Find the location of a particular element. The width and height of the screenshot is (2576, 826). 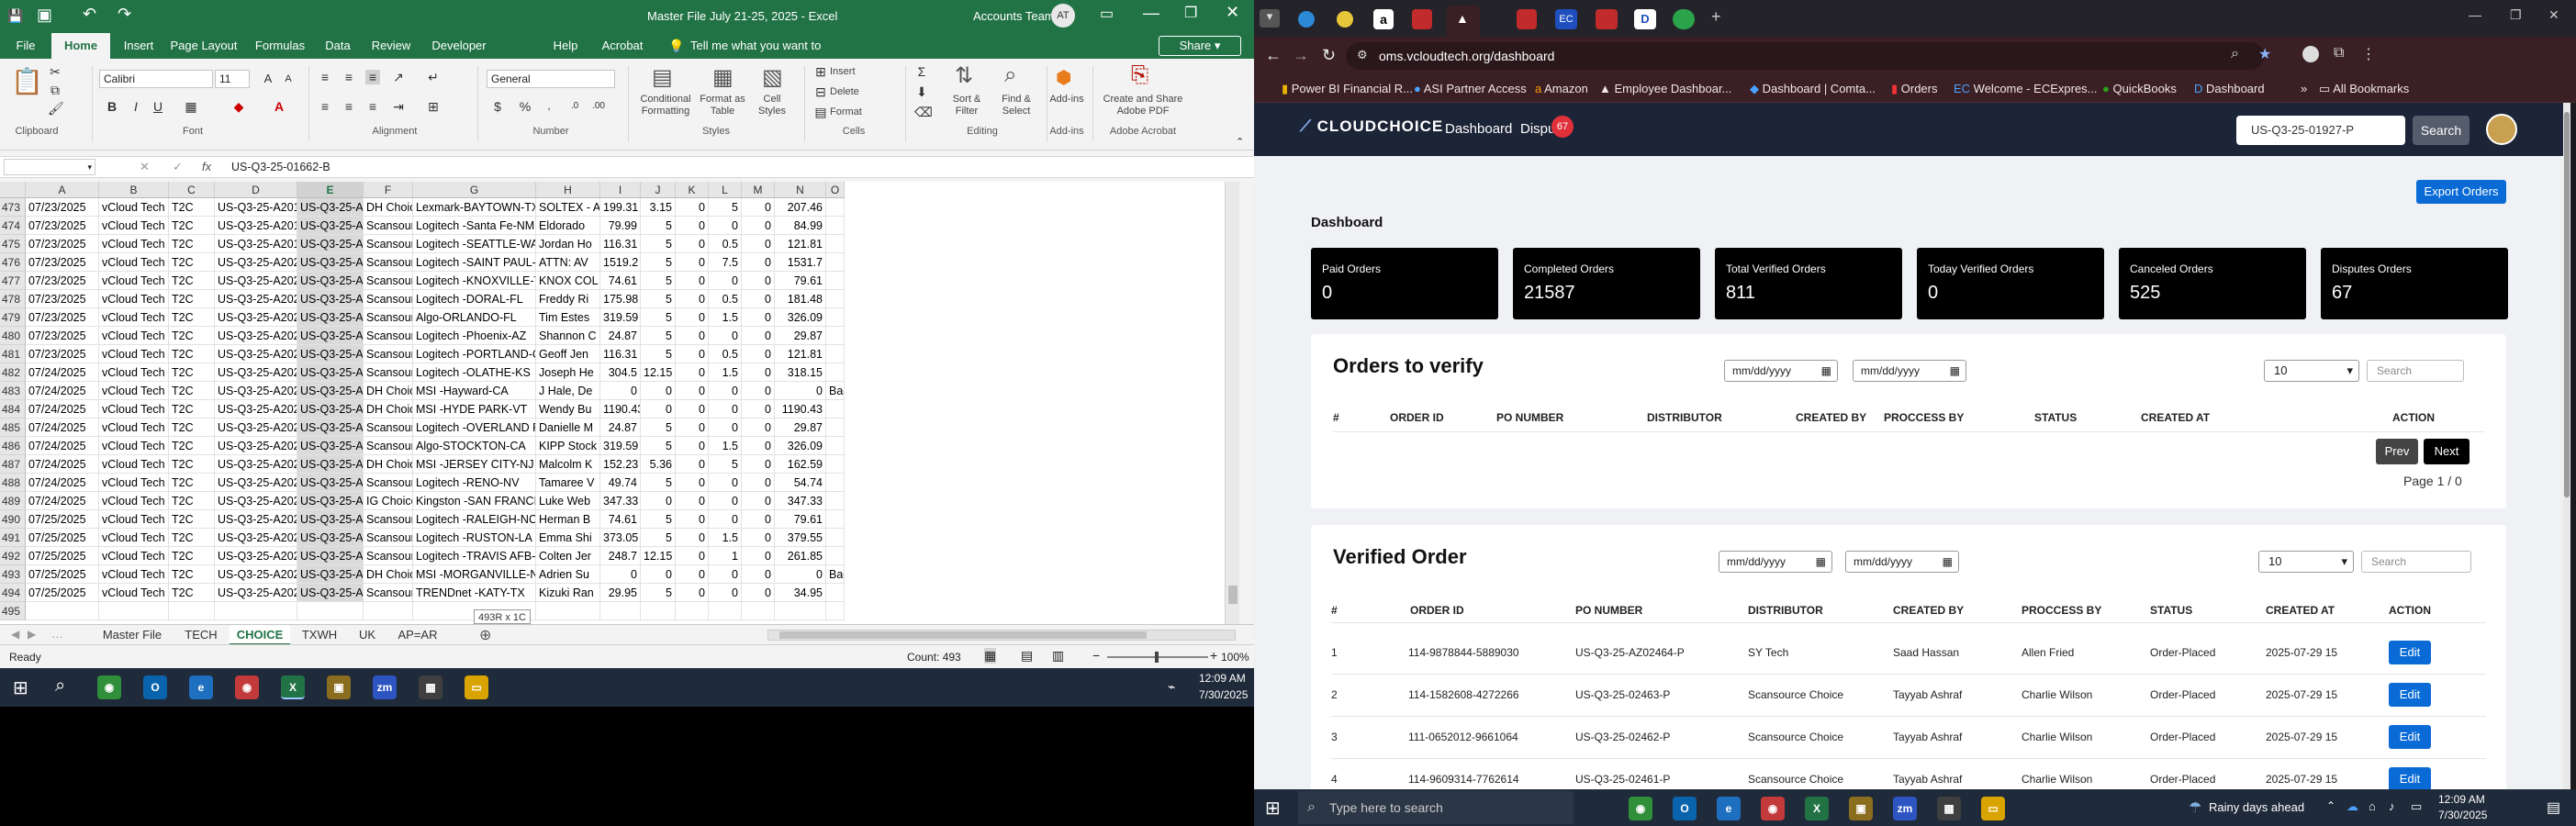

name-box: ▾ is located at coordinates (49, 167).